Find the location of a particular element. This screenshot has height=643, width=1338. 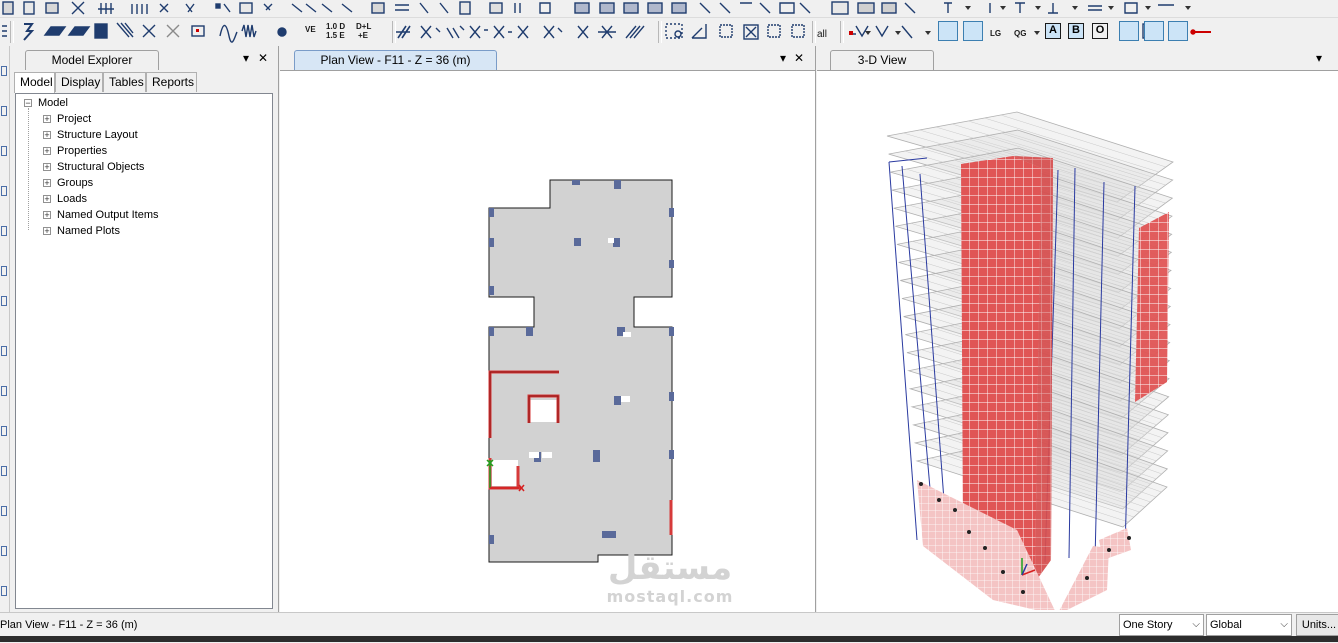

tab-tables: Tables is located at coordinates (124, 82).